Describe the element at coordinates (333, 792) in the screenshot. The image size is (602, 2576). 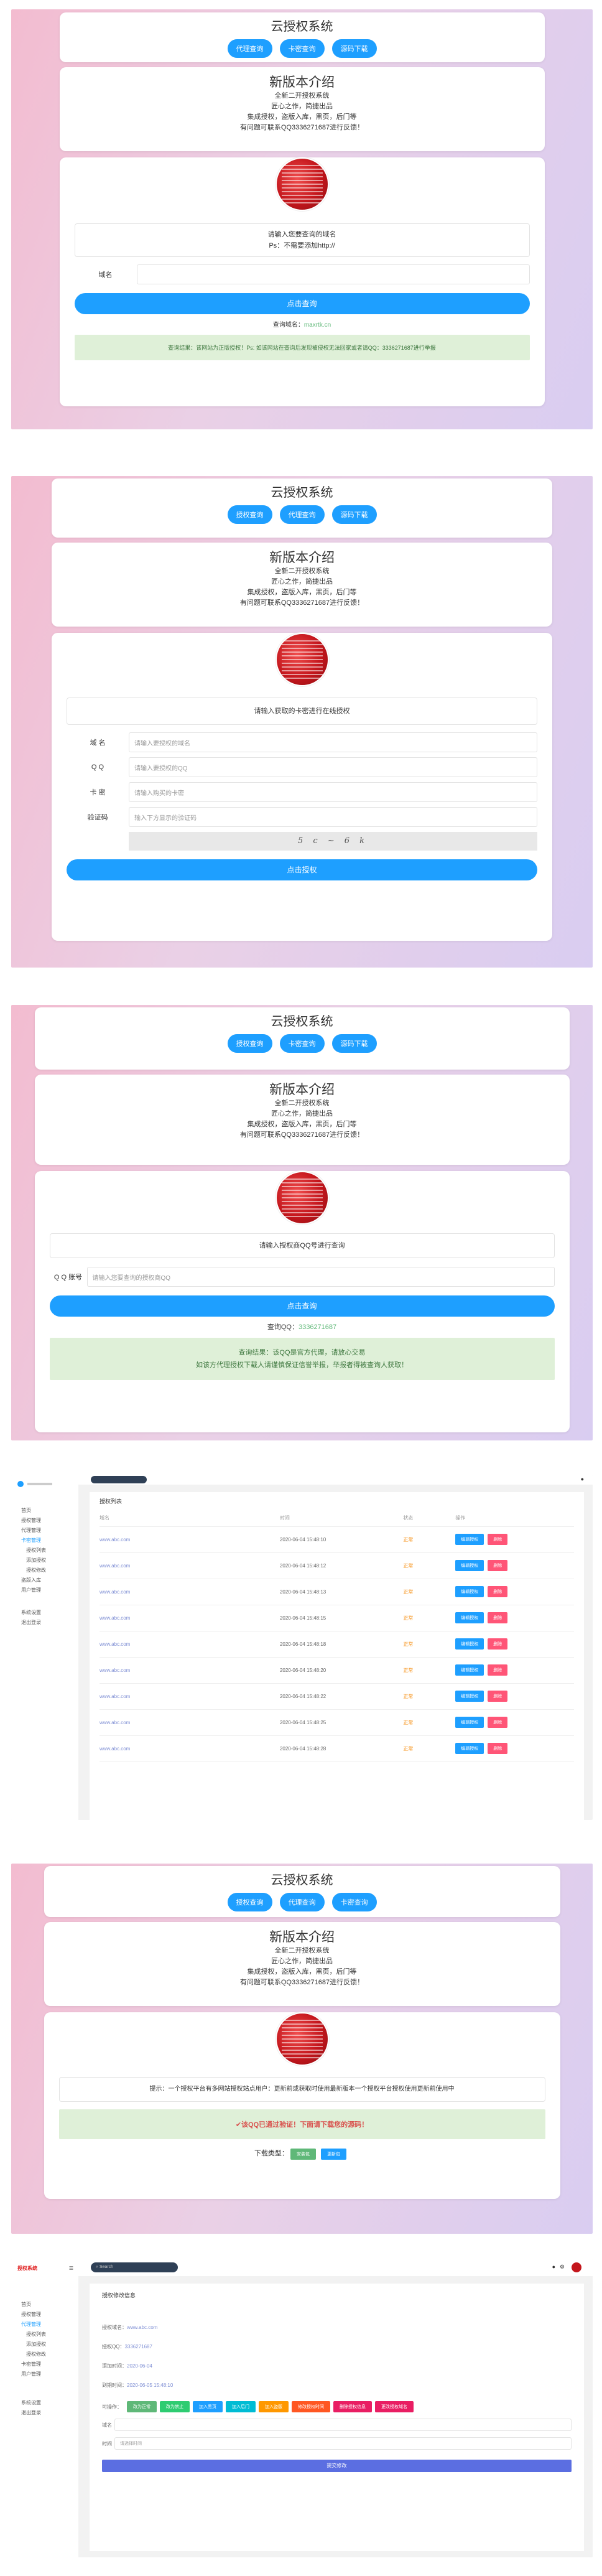
I see `card-key-input: 请输入购买的卡密` at that location.